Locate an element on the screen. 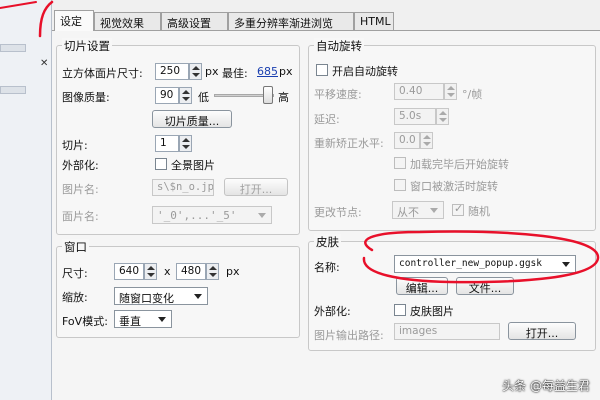 The width and height of the screenshot is (600, 400). rotate-when-active-checkbox is located at coordinates (400, 185).